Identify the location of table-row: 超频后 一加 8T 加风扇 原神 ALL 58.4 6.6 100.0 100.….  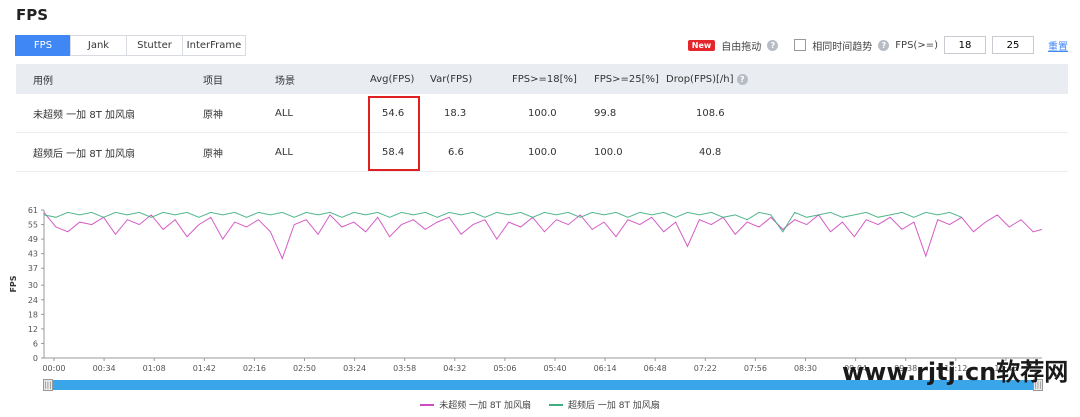
(542, 152).